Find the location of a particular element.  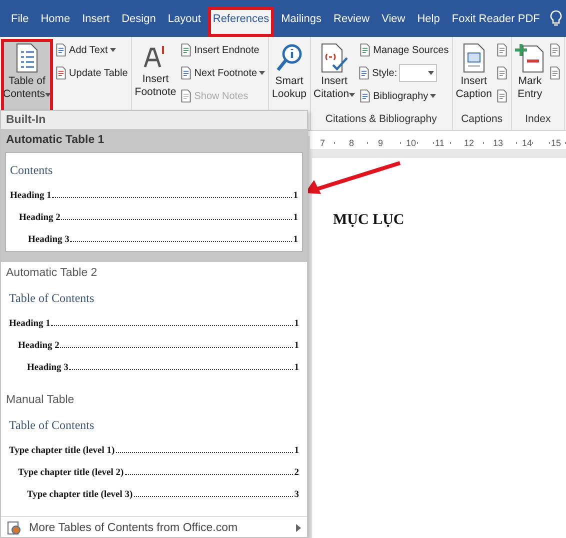

ribbon-tab: Design is located at coordinates (138, 18).